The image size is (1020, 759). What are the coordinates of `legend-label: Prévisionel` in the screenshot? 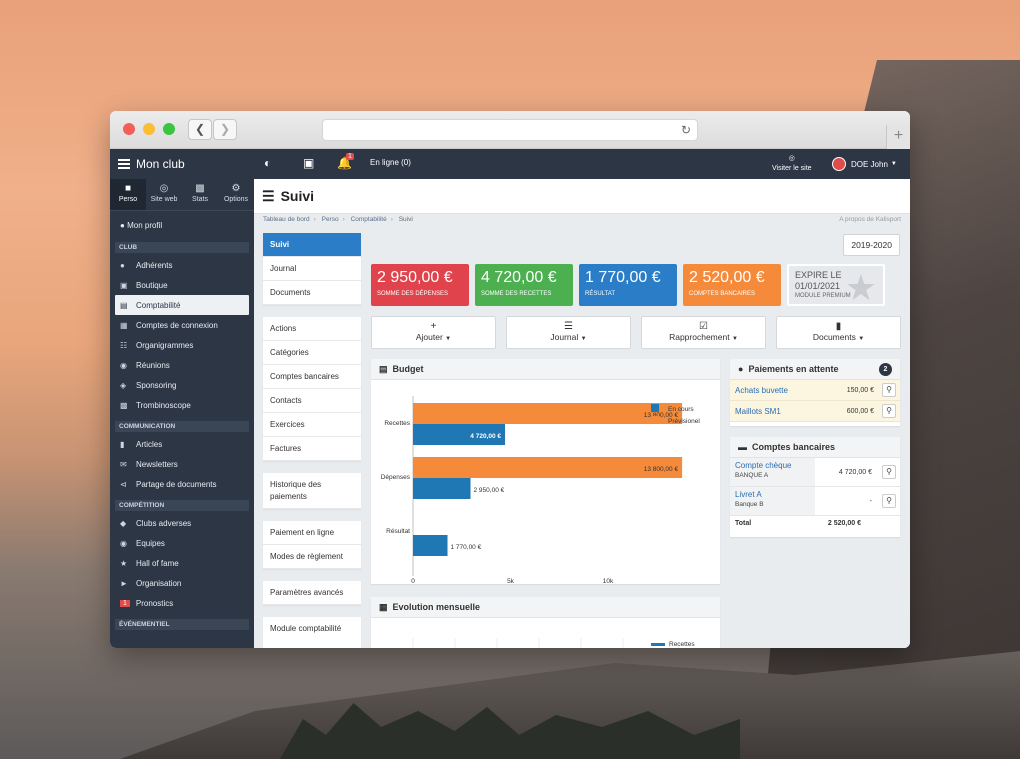 It's located at (684, 421).